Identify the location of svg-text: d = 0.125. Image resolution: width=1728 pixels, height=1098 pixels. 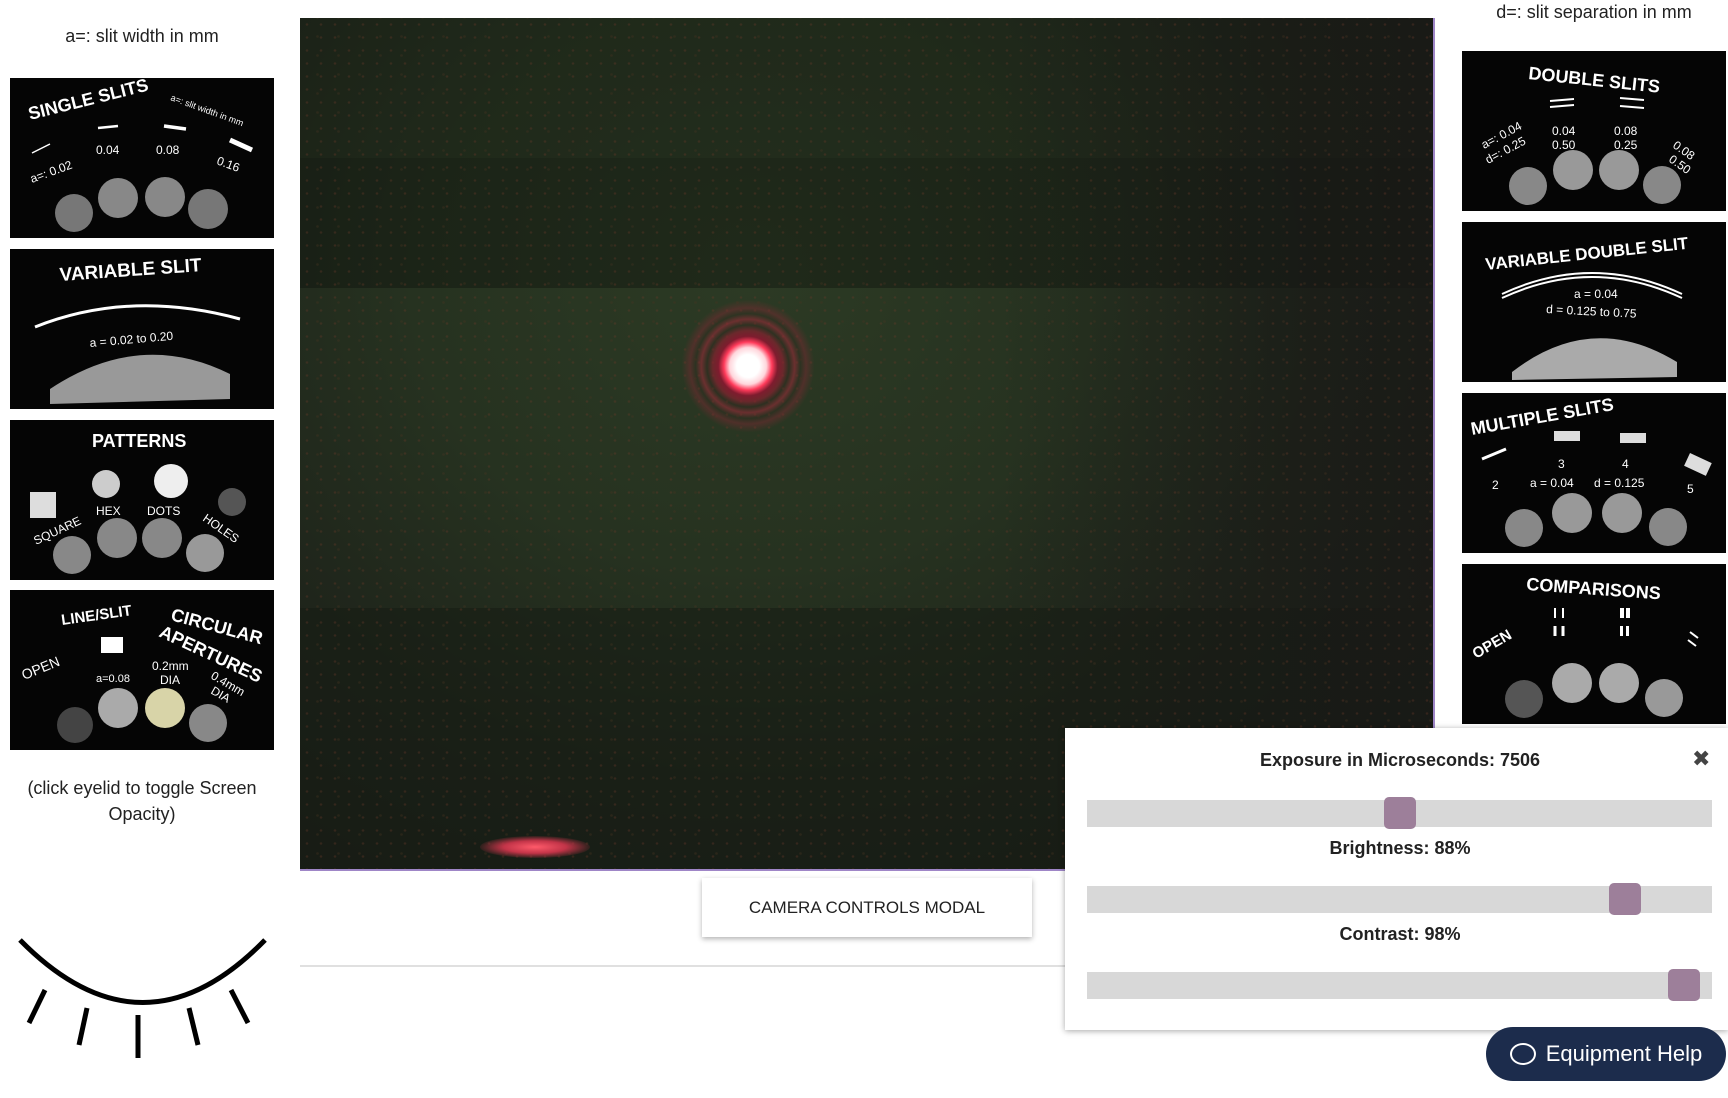
(1619, 483).